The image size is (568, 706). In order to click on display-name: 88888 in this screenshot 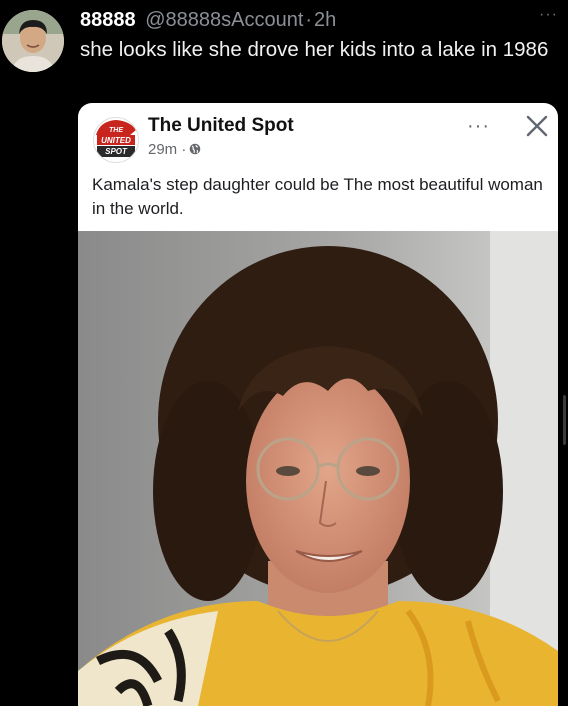, I will do `click(108, 20)`.